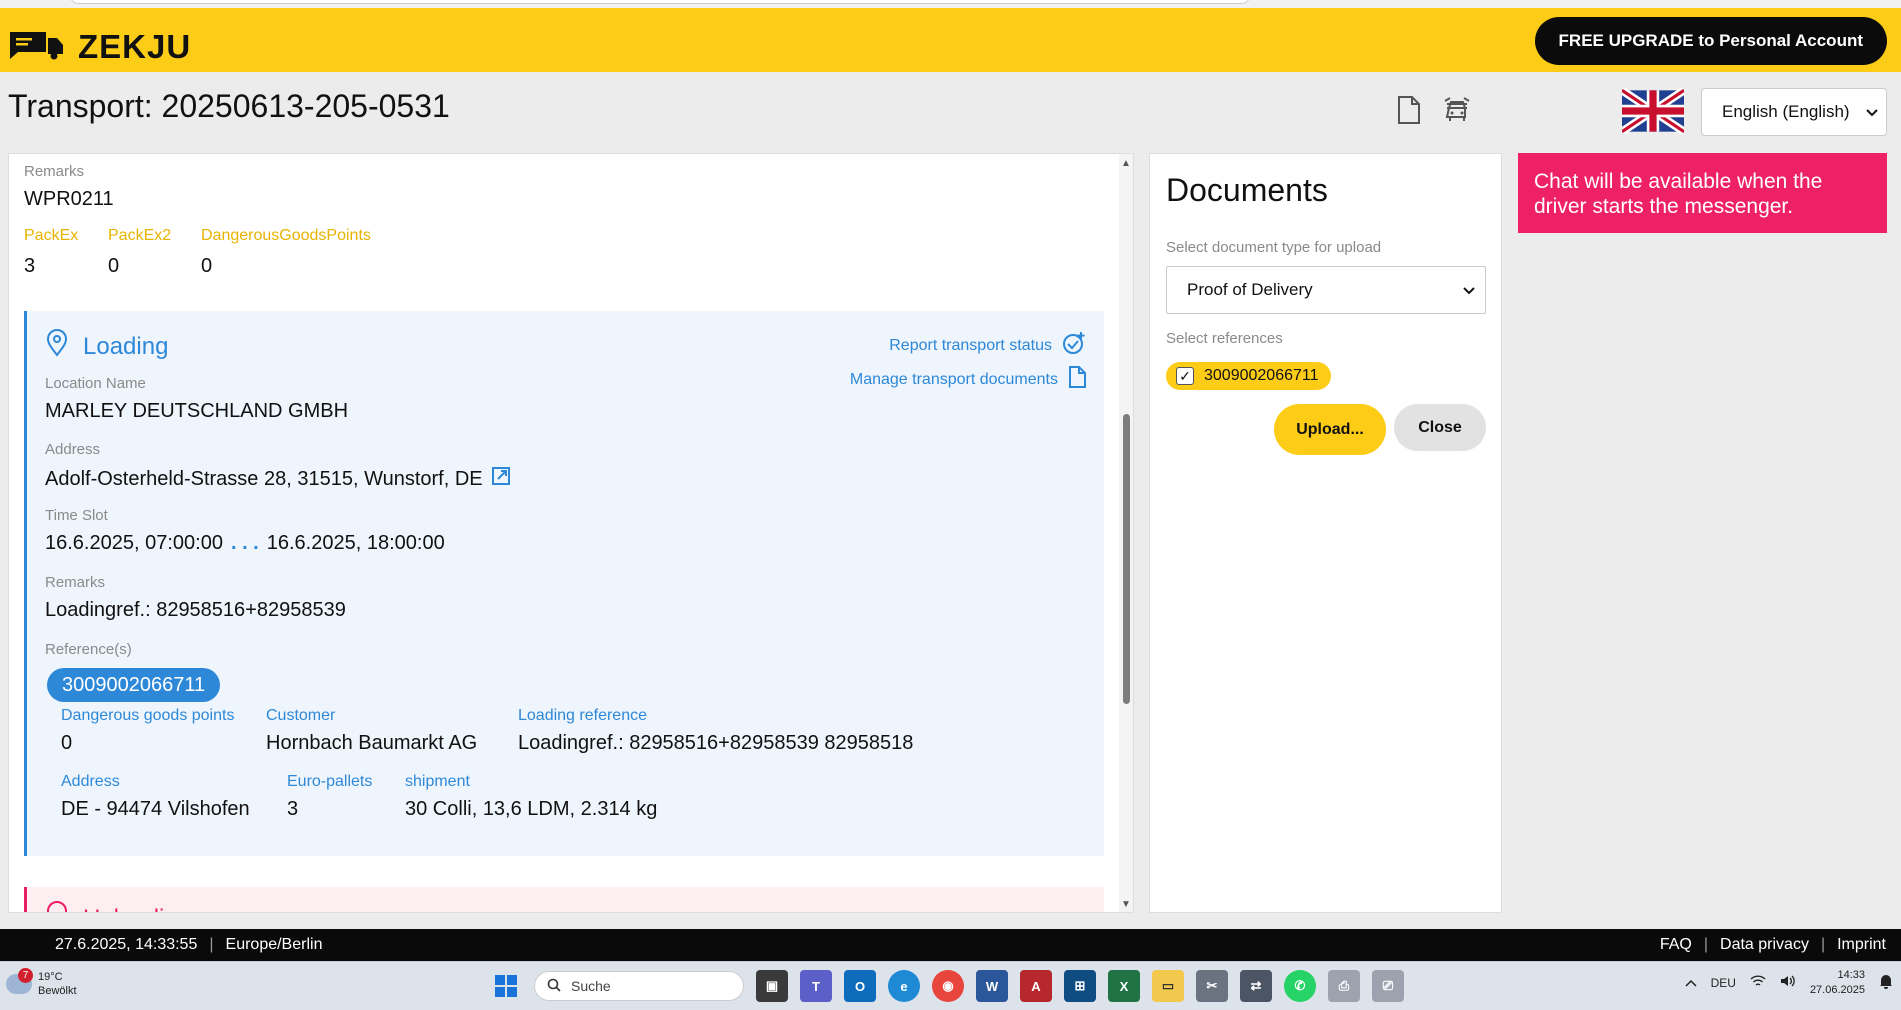  What do you see at coordinates (90, 781) in the screenshot?
I see `ref-address-label: Address` at bounding box center [90, 781].